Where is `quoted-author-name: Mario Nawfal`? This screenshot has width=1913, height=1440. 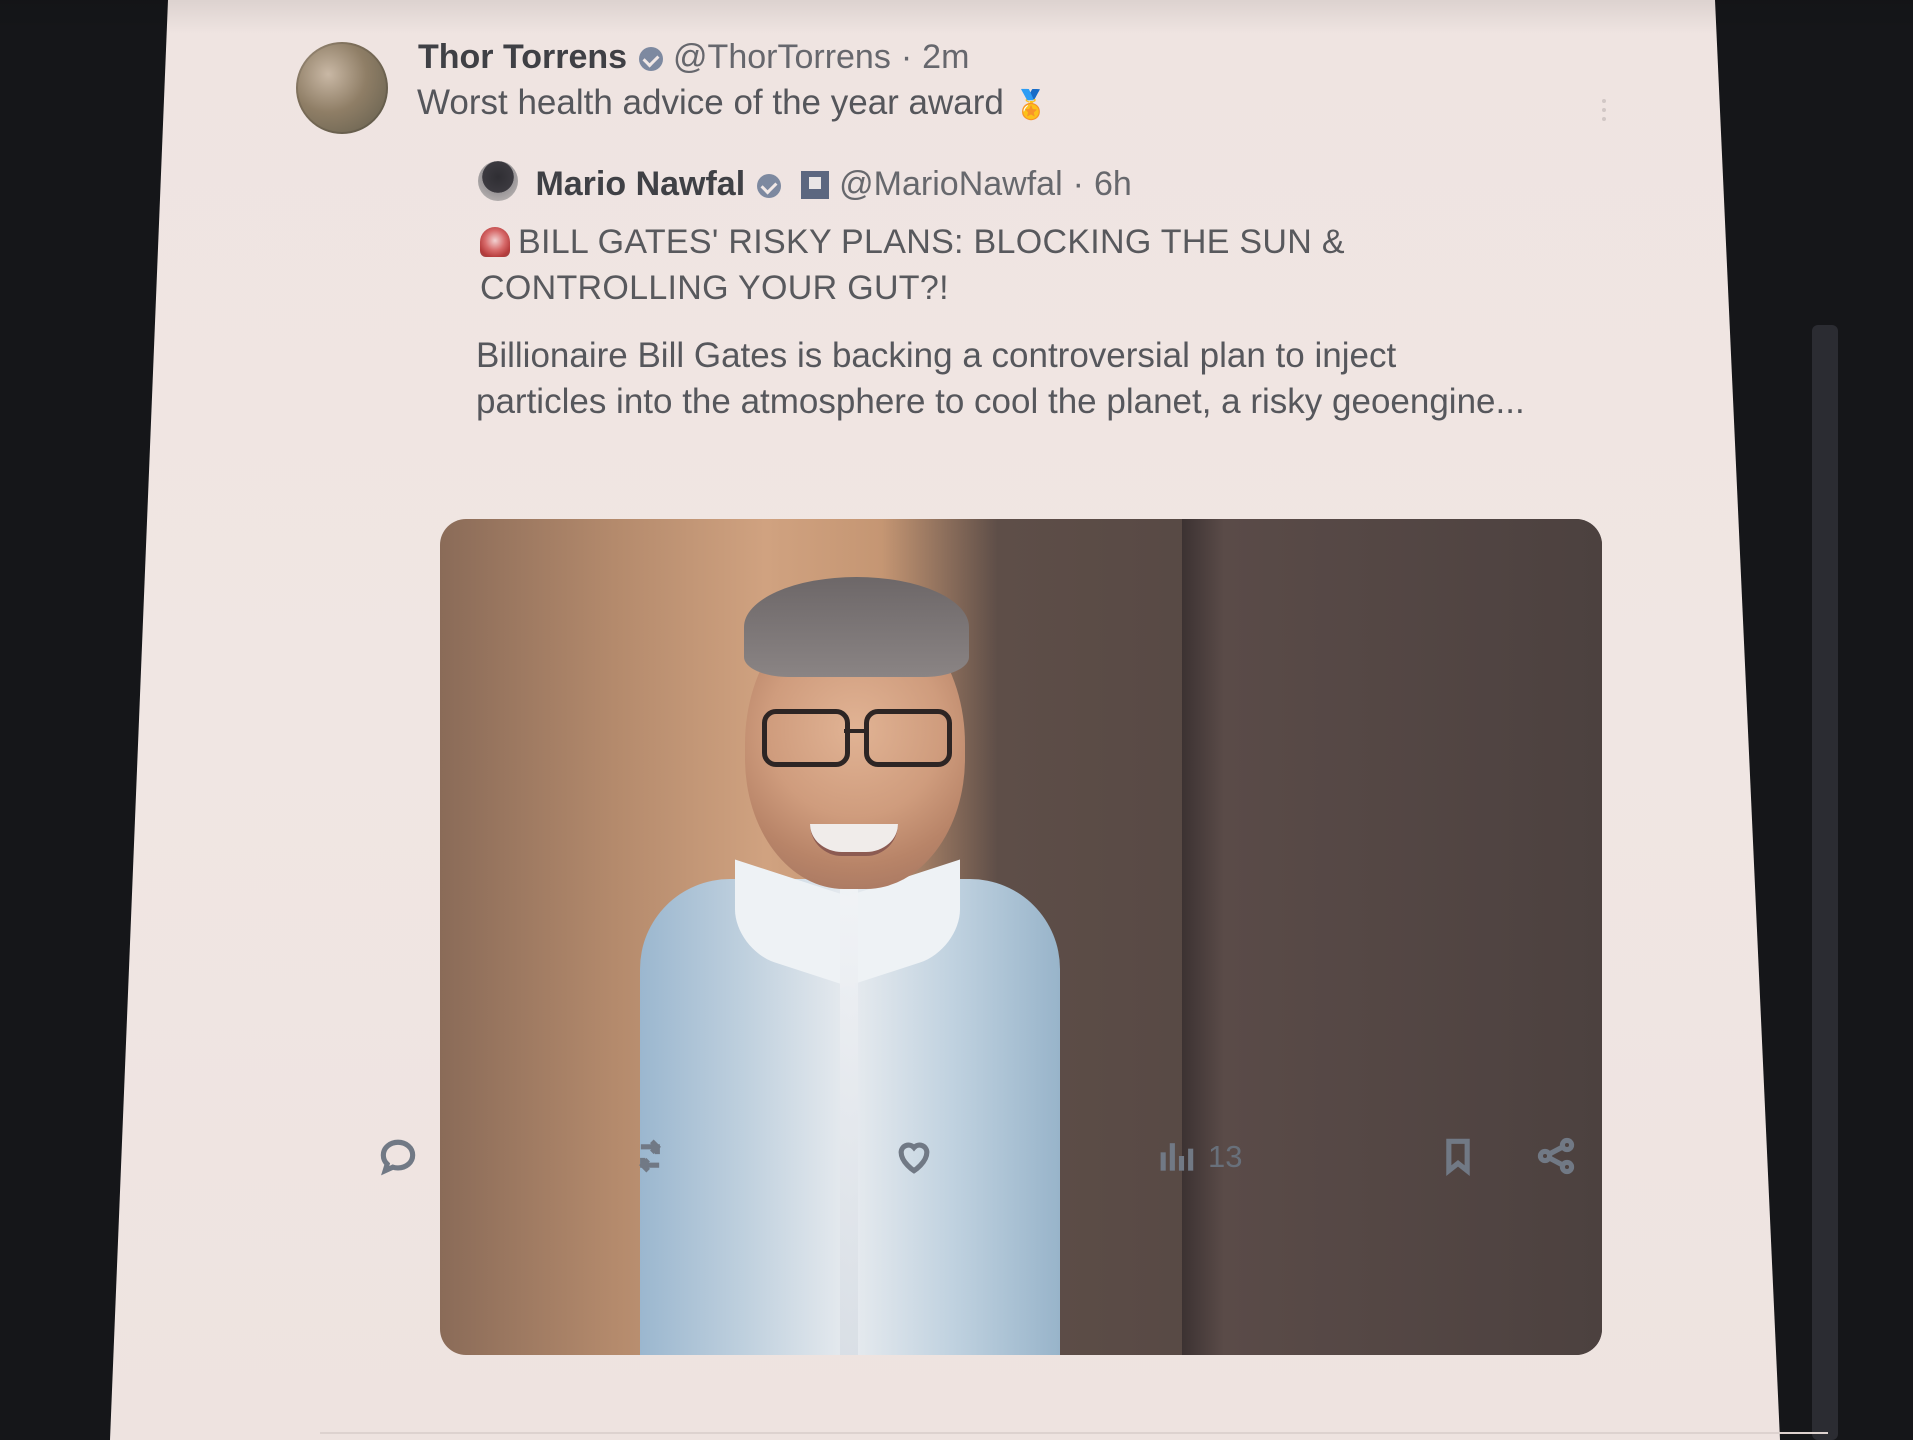 quoted-author-name: Mario Nawfal is located at coordinates (640, 184).